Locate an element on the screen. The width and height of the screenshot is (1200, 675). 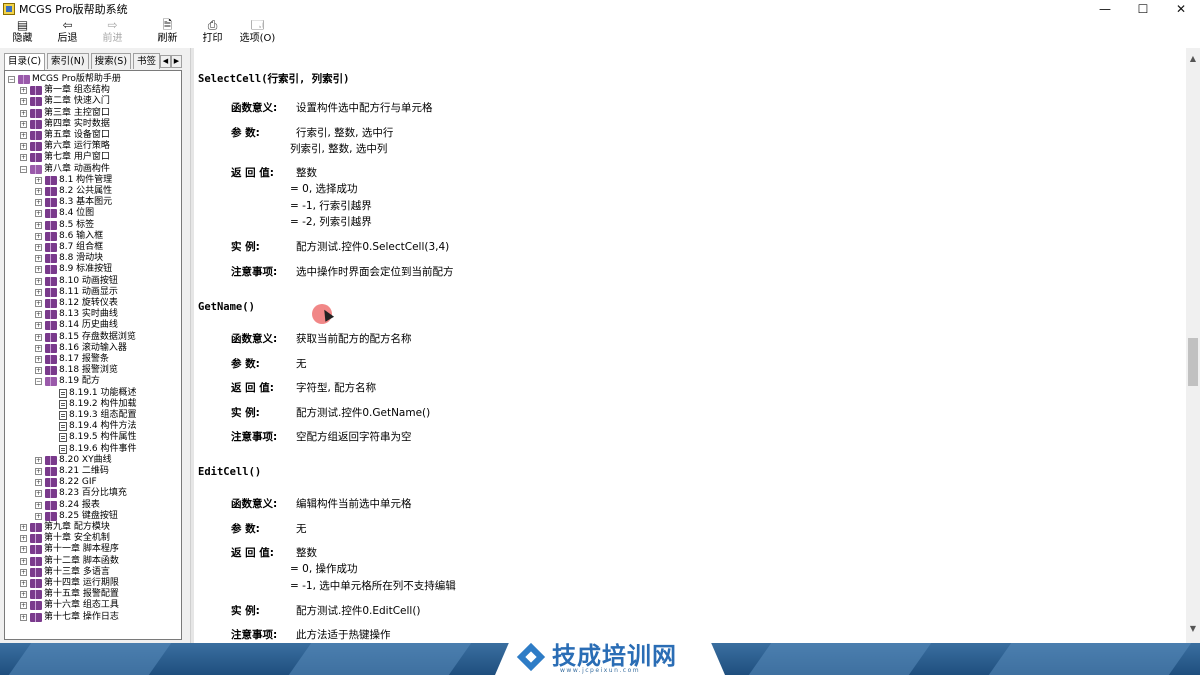
tree-item: +8.11 动画显示 is located at coordinates (76, 292).